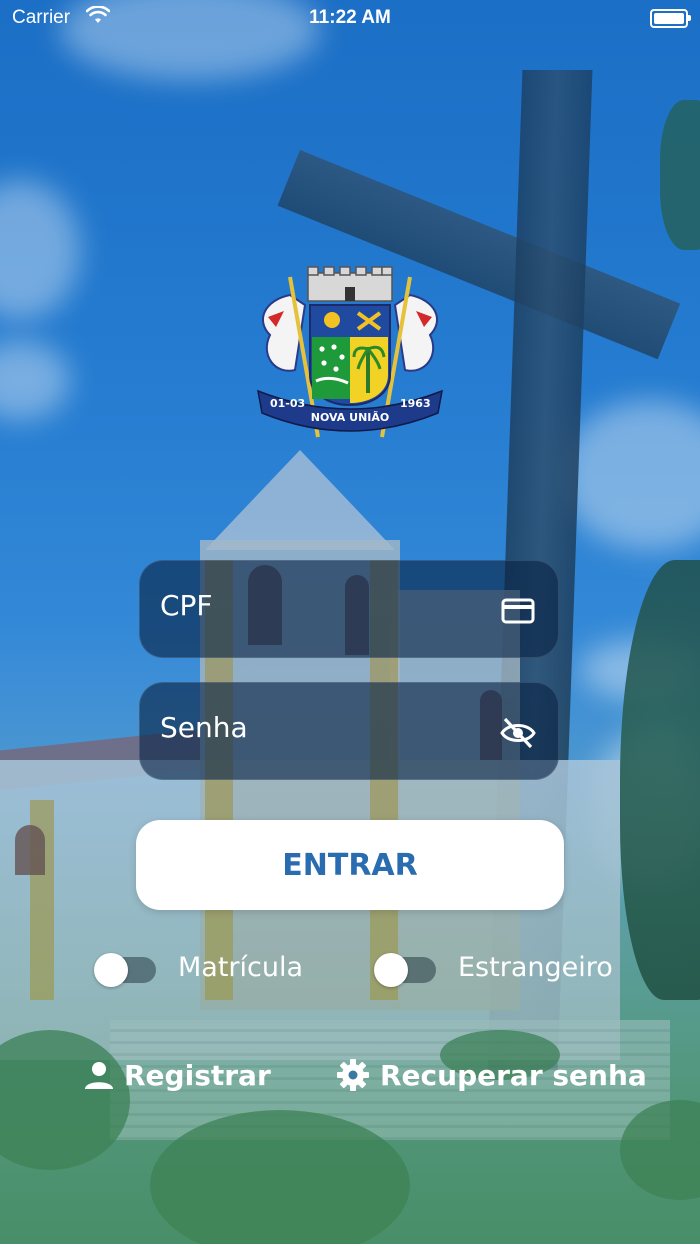 The width and height of the screenshot is (700, 1244). I want to click on register-label: Registrar, so click(197, 1075).